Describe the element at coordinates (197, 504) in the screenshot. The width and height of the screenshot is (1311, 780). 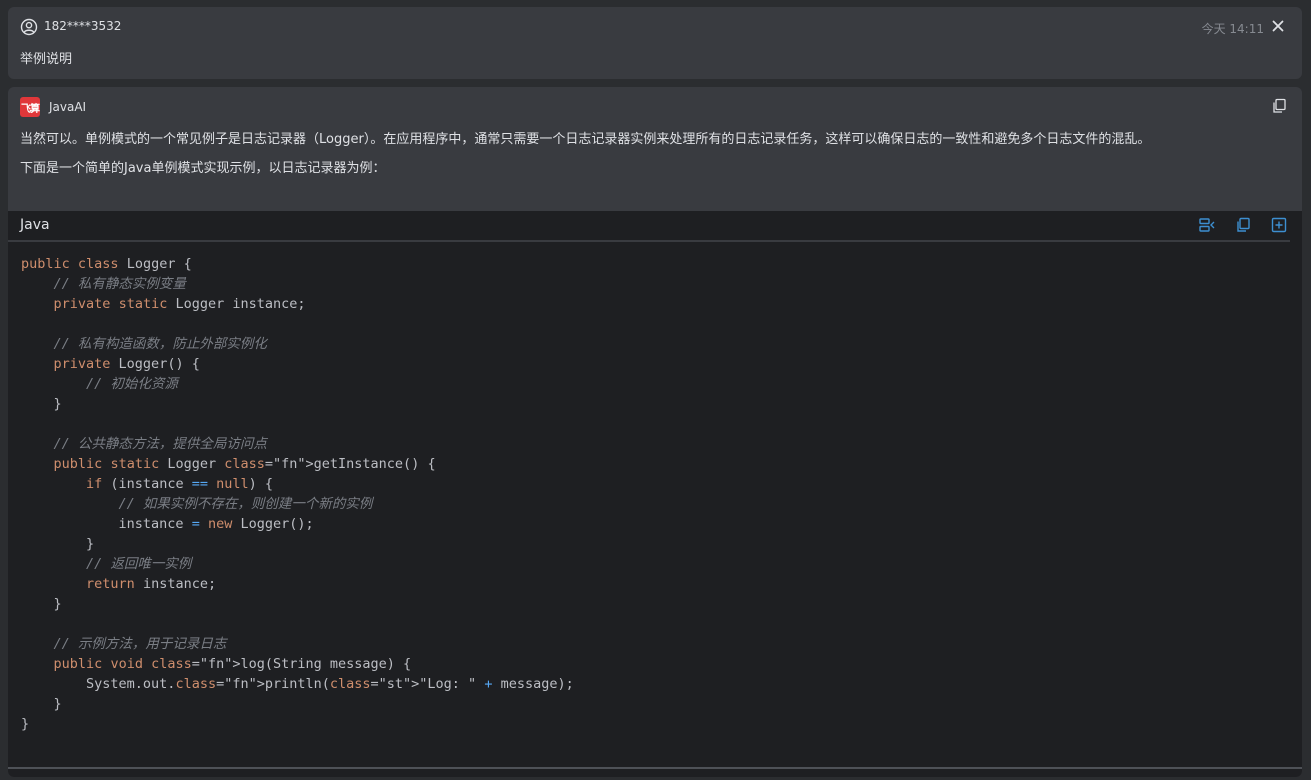
I see `code-comment: // 如果实例不存在，则创建一个新的实例` at that location.